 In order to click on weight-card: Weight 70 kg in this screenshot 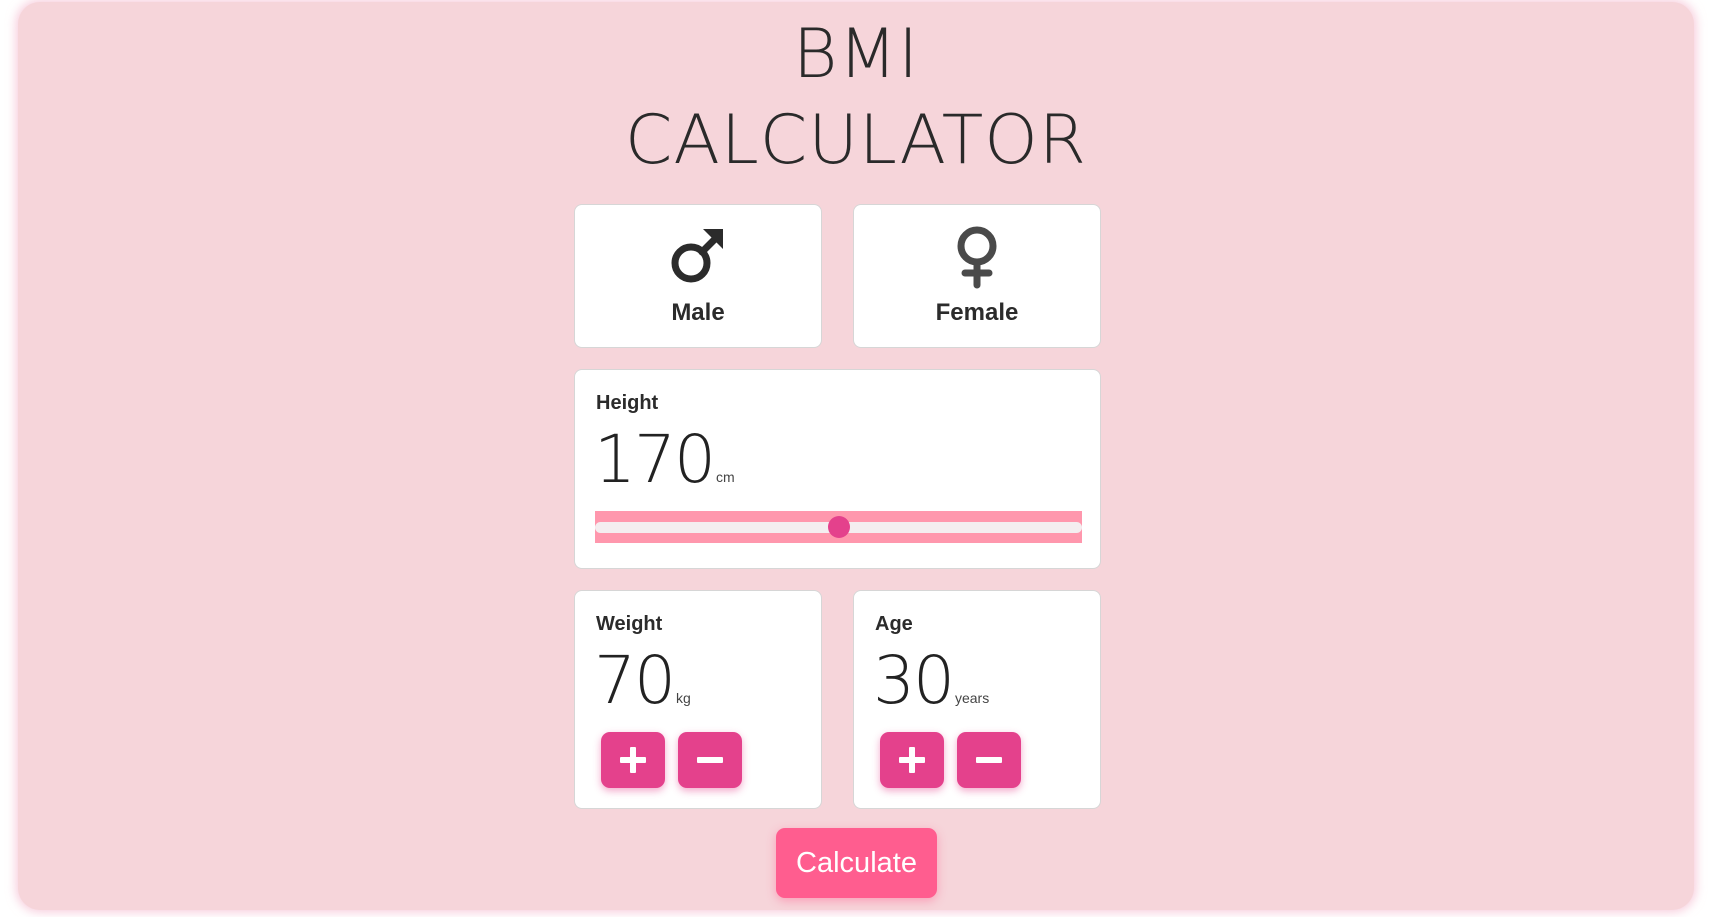, I will do `click(698, 699)`.